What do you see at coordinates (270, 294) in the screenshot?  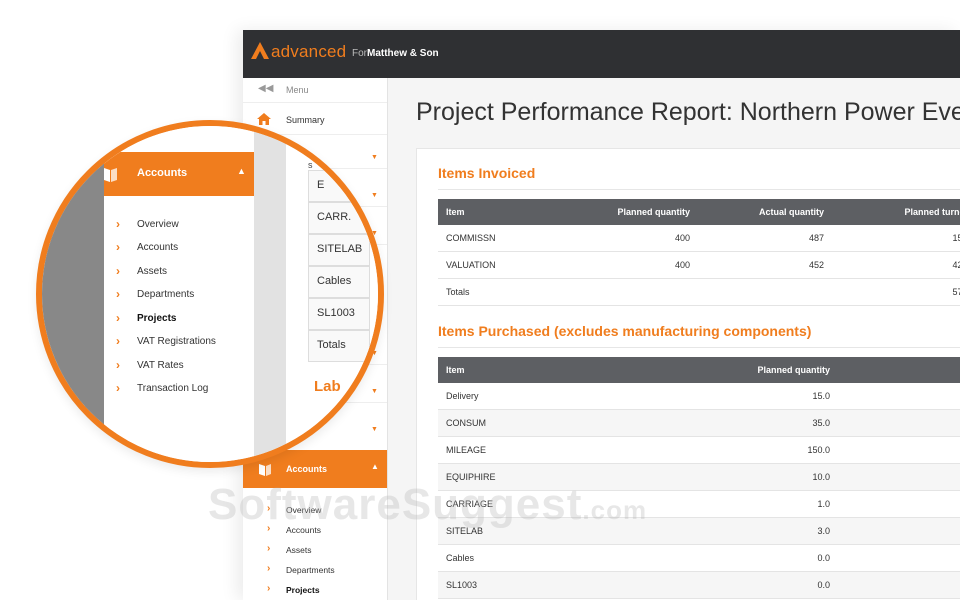 I see `magnified-scroll-area` at bounding box center [270, 294].